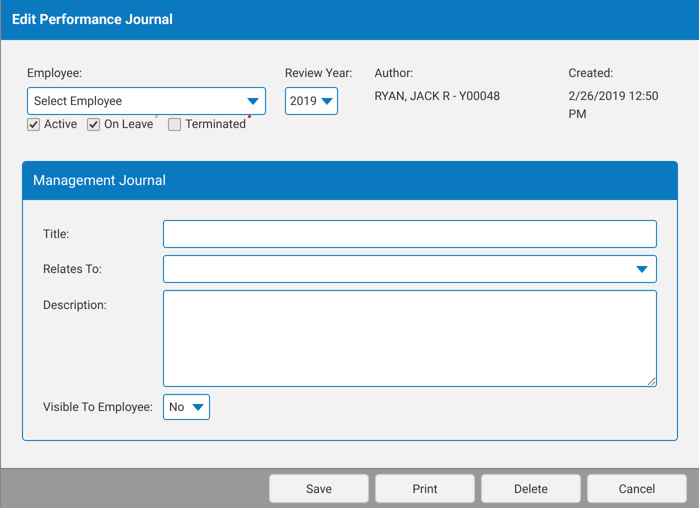  Describe the element at coordinates (61, 124) in the screenshot. I see `checkbox-label: Active` at that location.